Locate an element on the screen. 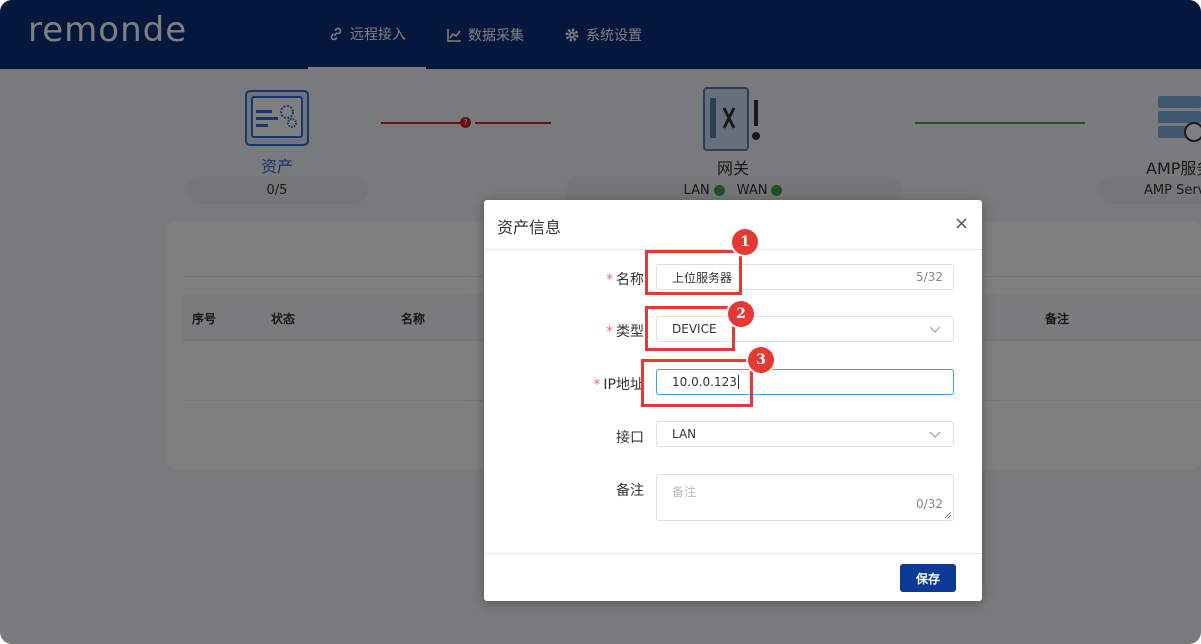  annotation-box-type is located at coordinates (690, 328).